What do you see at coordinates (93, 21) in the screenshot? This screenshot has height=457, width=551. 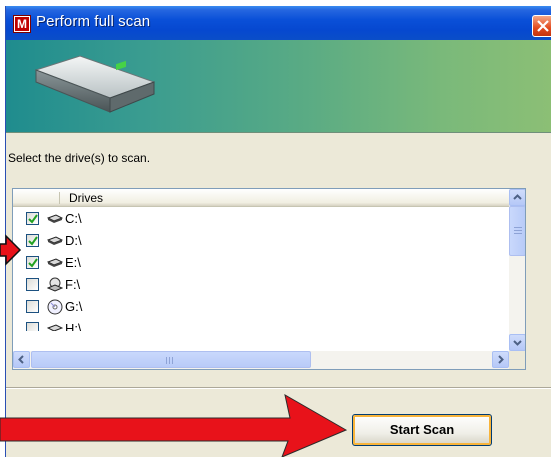 I see `window-title: Perform full scan` at bounding box center [93, 21].